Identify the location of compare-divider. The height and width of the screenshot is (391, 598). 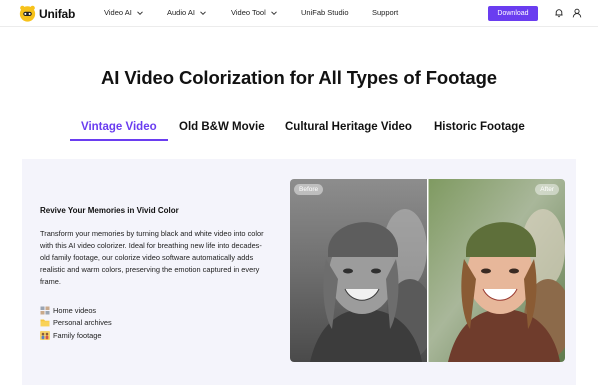
(428, 270).